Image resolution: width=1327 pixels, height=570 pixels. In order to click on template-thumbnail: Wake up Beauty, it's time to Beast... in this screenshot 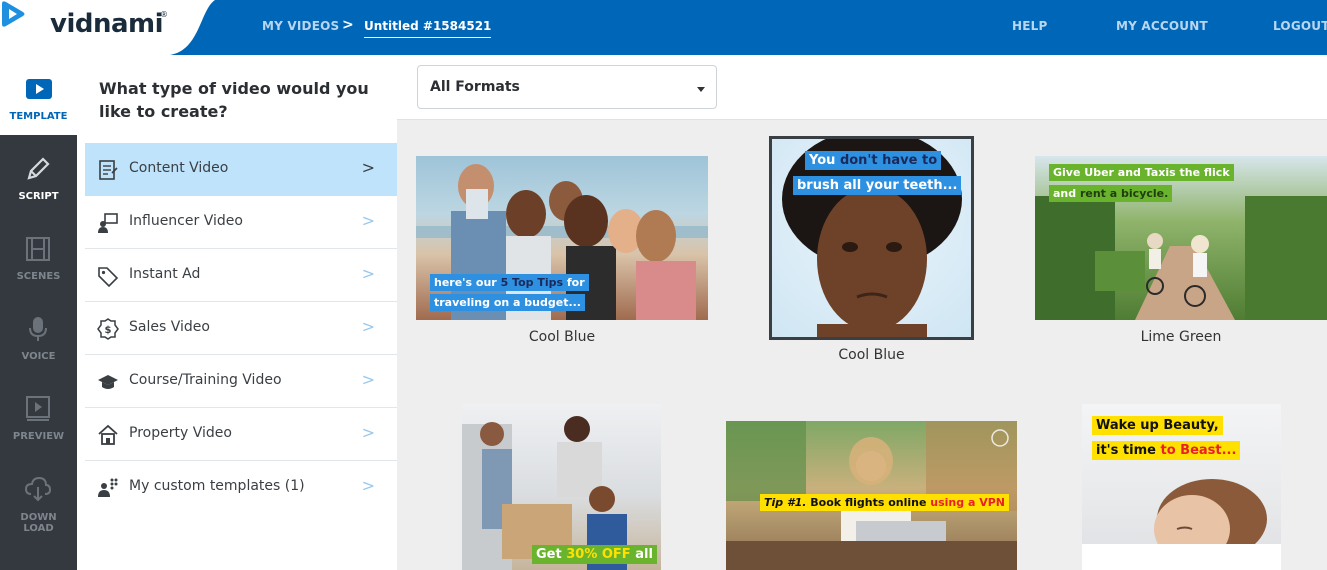, I will do `click(1181, 487)`.